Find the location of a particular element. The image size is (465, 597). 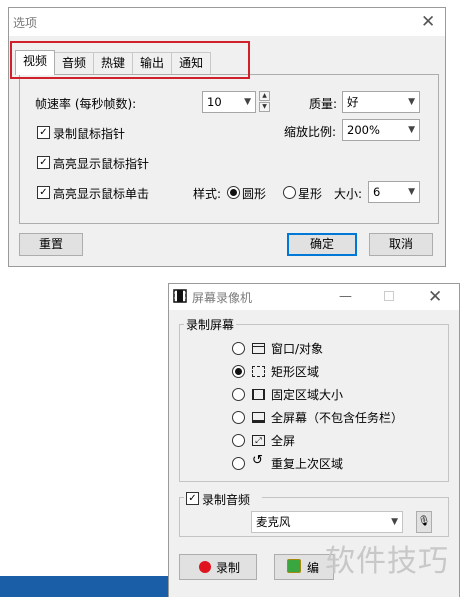

tab-hotkeys: 热键 is located at coordinates (113, 63).